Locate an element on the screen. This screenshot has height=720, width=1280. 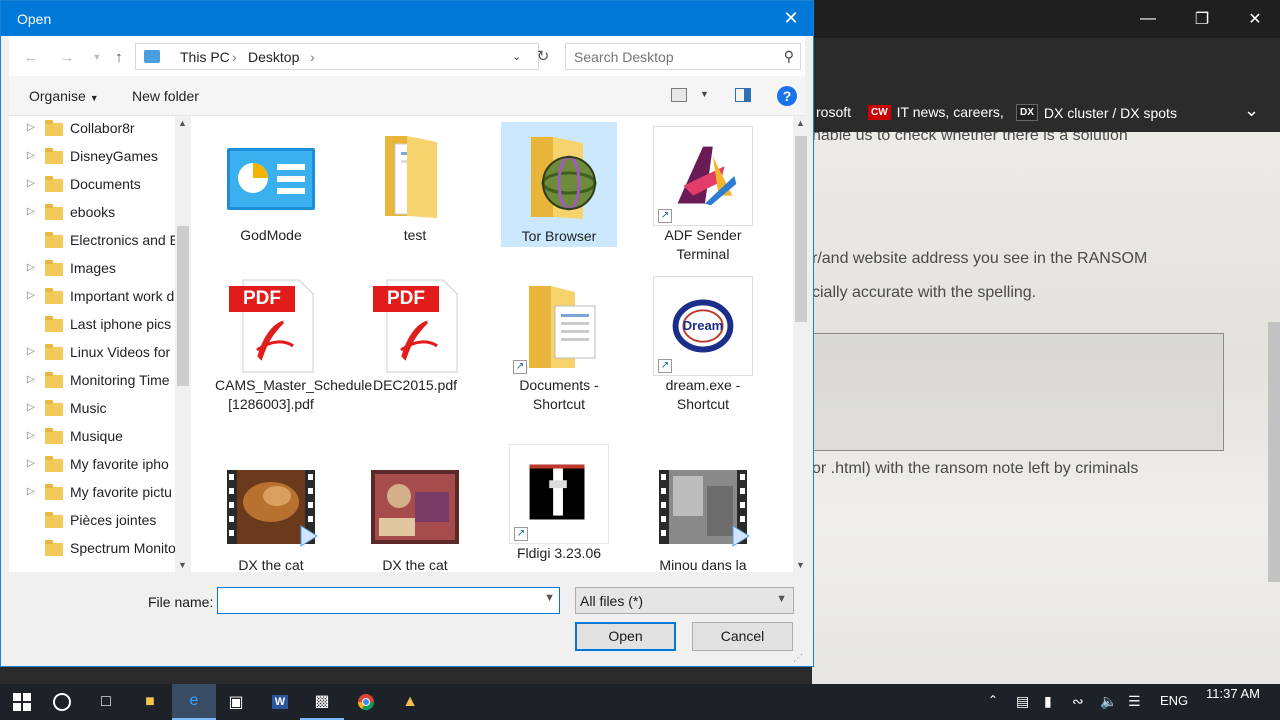
tree-item: Spectrum Monito is located at coordinates (93, 549).